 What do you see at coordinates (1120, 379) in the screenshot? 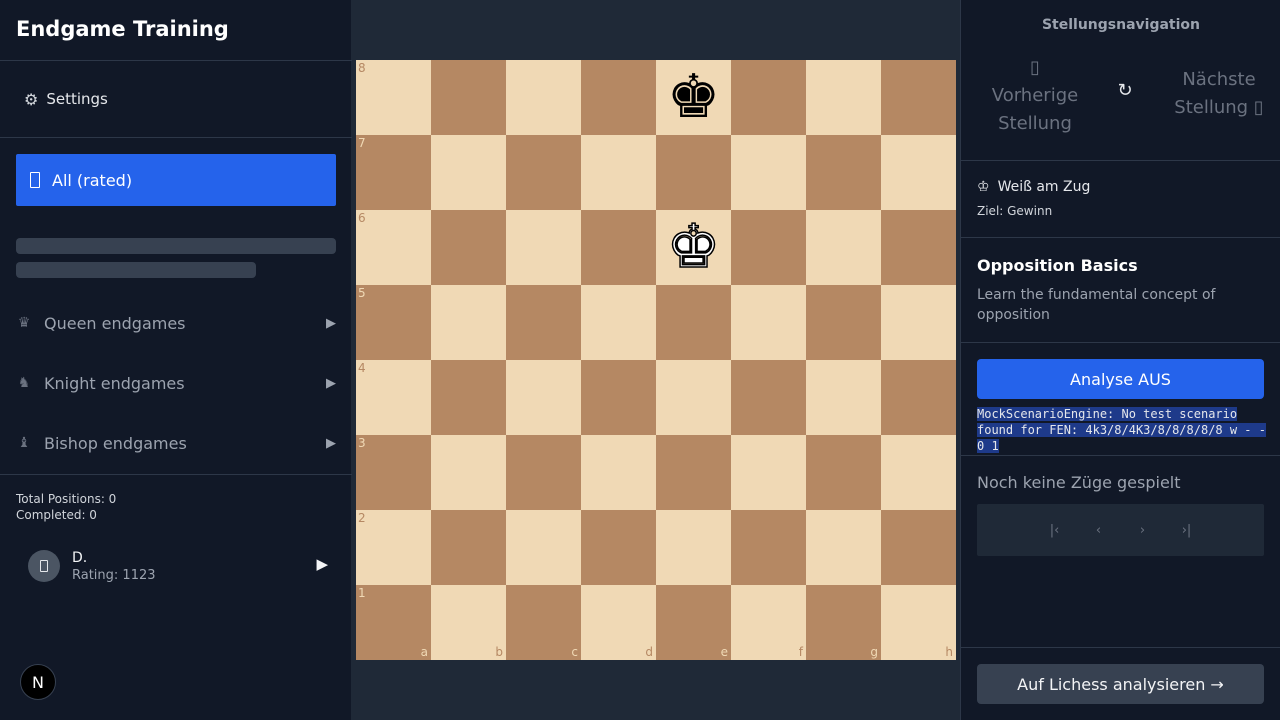
I see `analysis-toggle-button: Analyse AUS` at bounding box center [1120, 379].